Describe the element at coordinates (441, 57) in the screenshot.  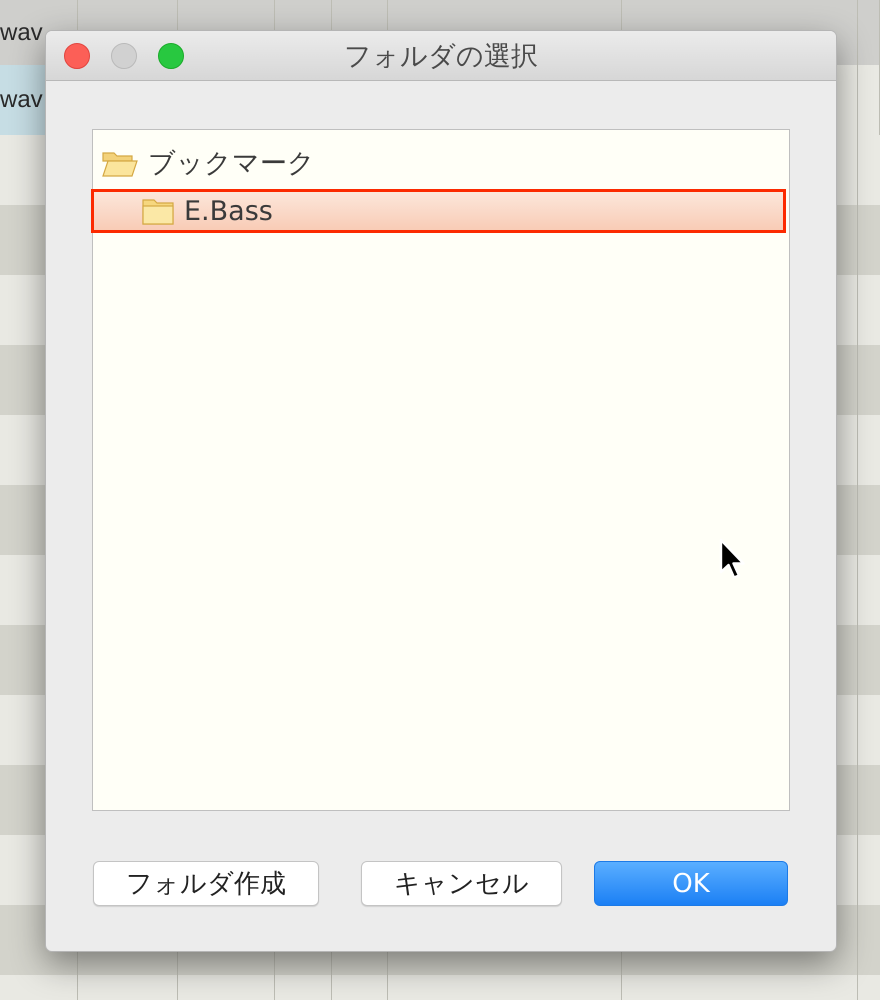
I see `window-title: フォルダの選択` at that location.